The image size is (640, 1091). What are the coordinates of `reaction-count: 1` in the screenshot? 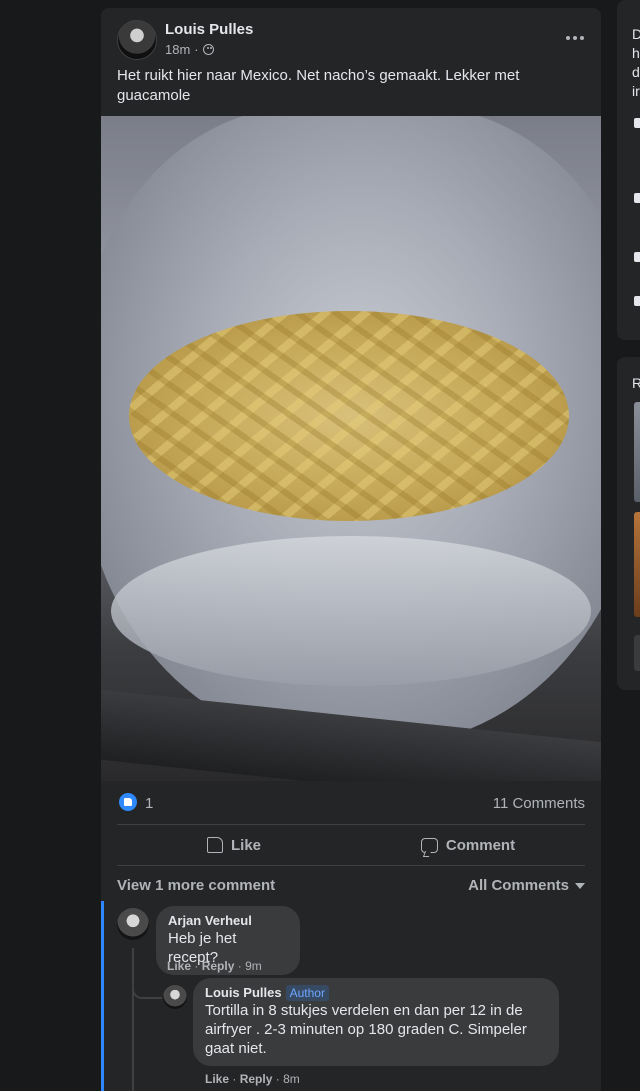 It's located at (149, 803).